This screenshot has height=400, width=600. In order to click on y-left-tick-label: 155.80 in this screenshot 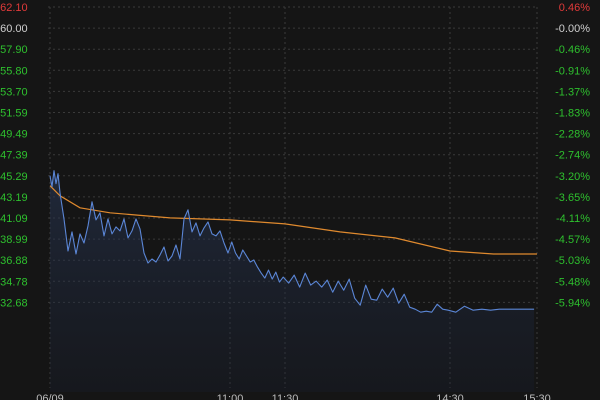, I will do `click(14, 71)`.